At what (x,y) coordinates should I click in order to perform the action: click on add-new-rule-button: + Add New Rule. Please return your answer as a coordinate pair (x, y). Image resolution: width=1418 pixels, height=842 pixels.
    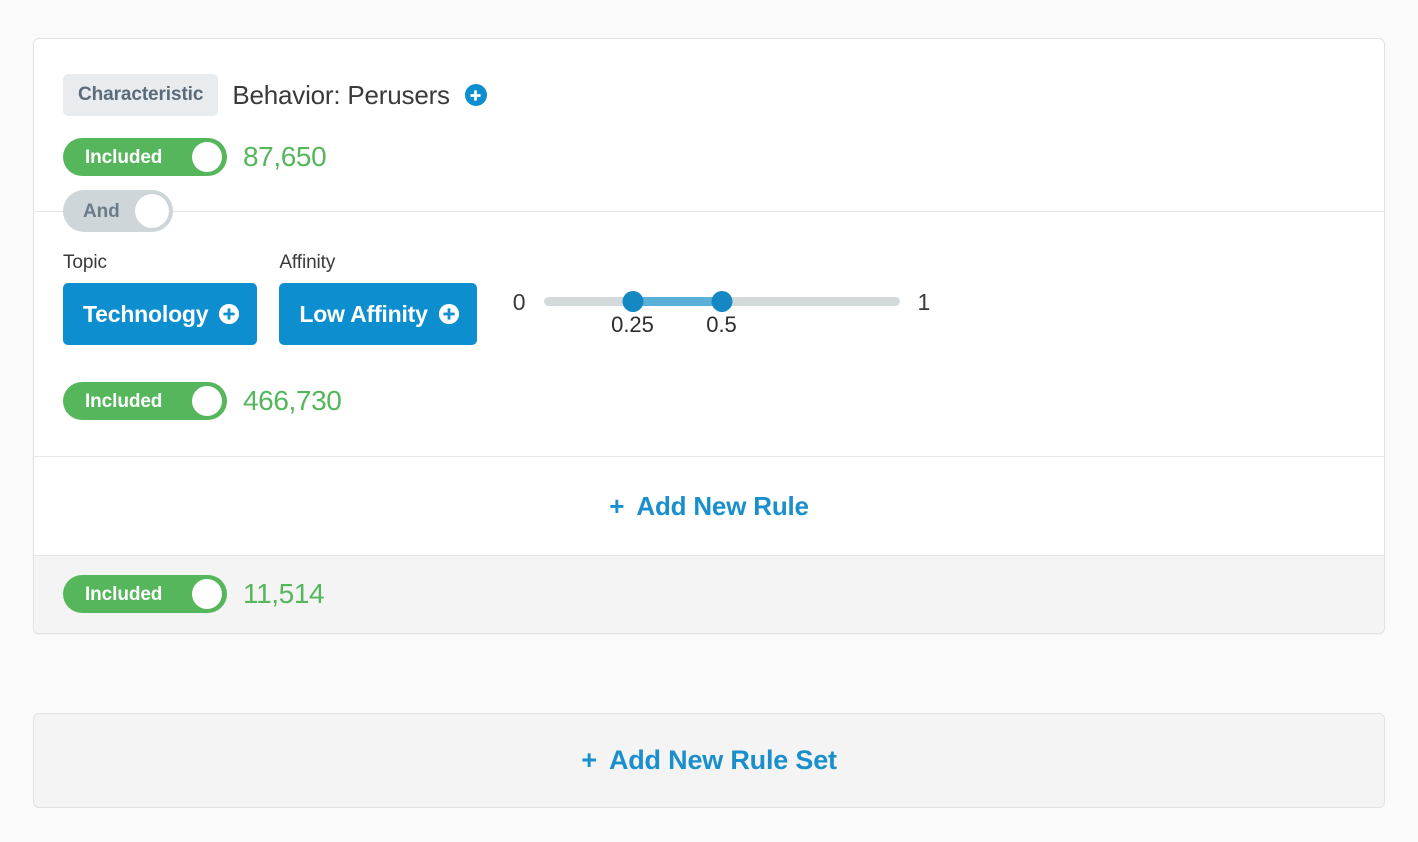
    Looking at the image, I should click on (709, 506).